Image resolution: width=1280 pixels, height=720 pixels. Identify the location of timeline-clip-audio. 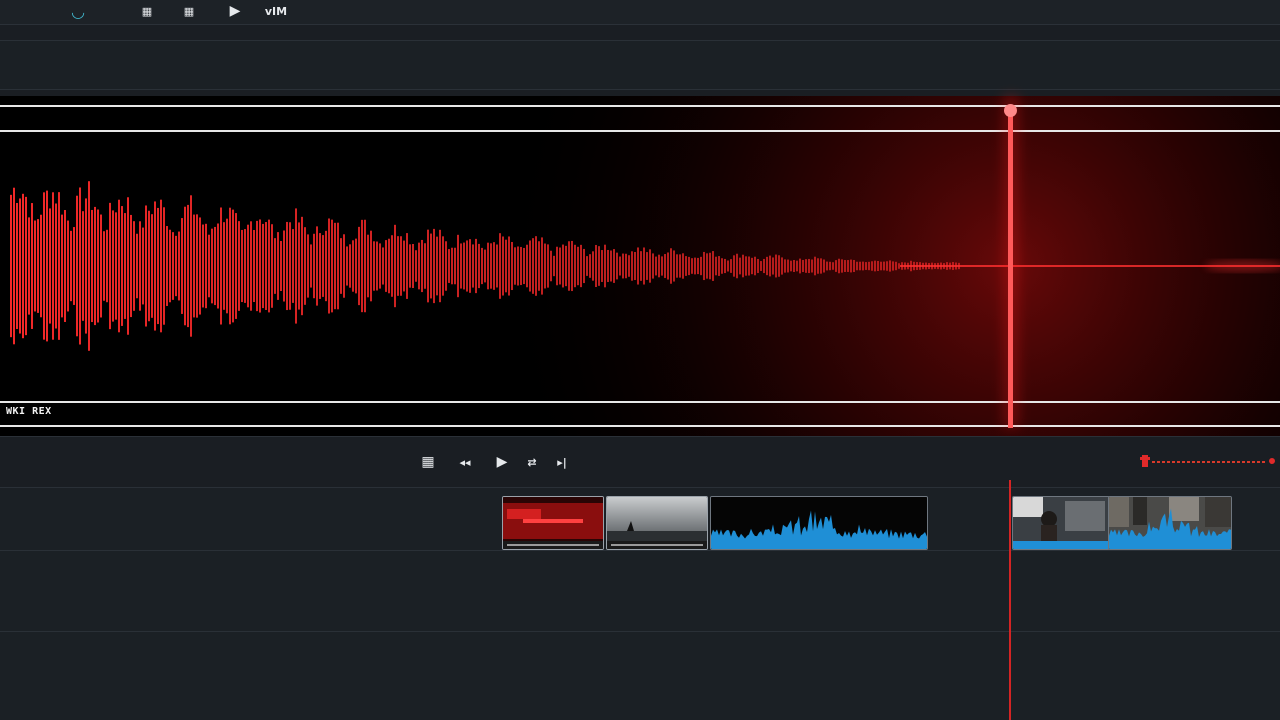
(819, 523).